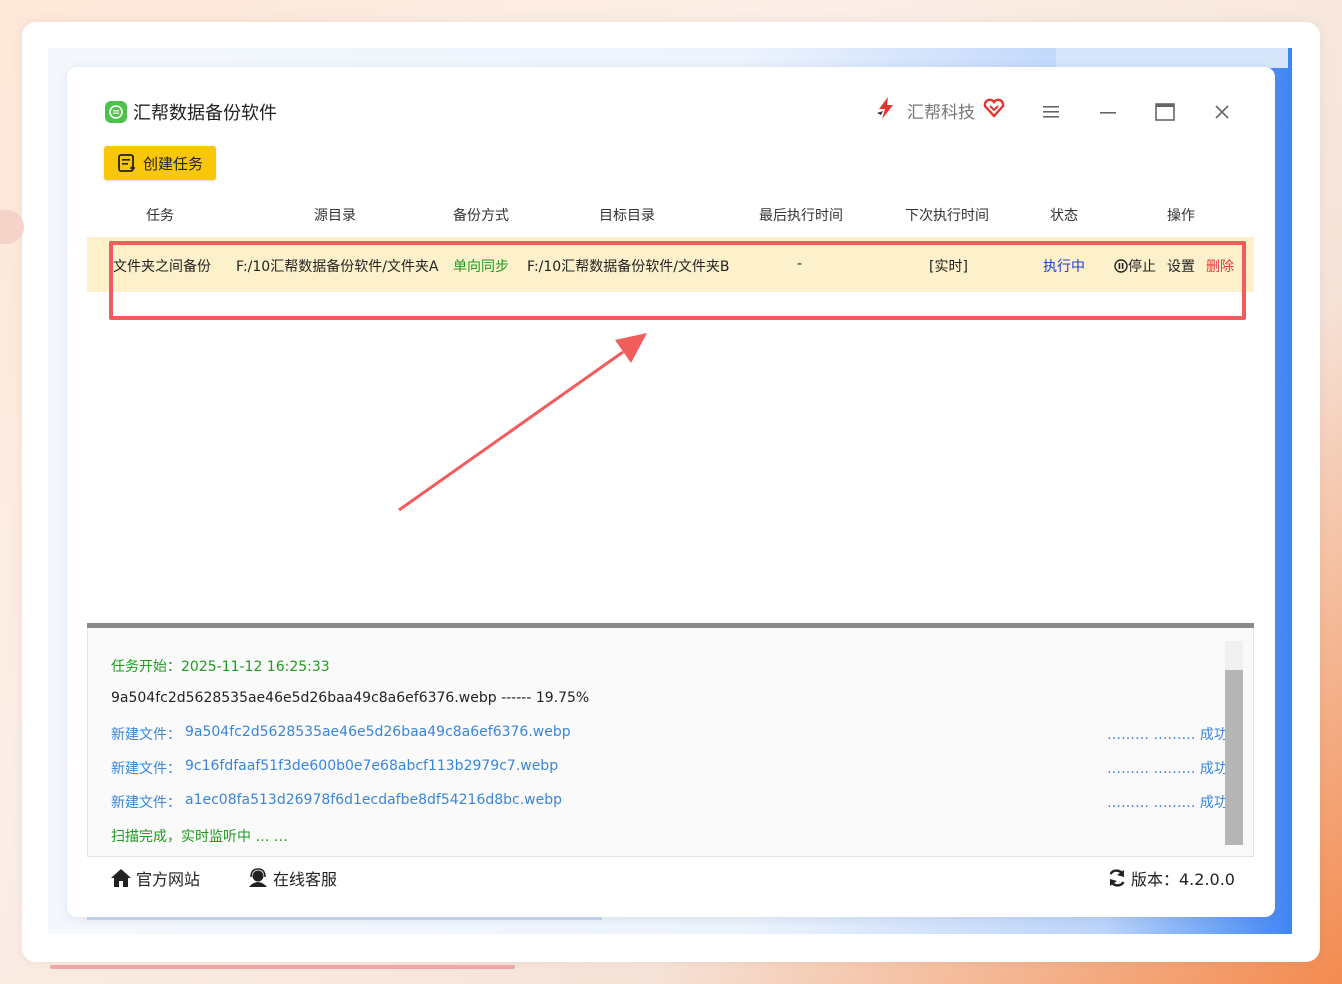  Describe the element at coordinates (886, 110) in the screenshot. I see `brand-logo-icon` at that location.